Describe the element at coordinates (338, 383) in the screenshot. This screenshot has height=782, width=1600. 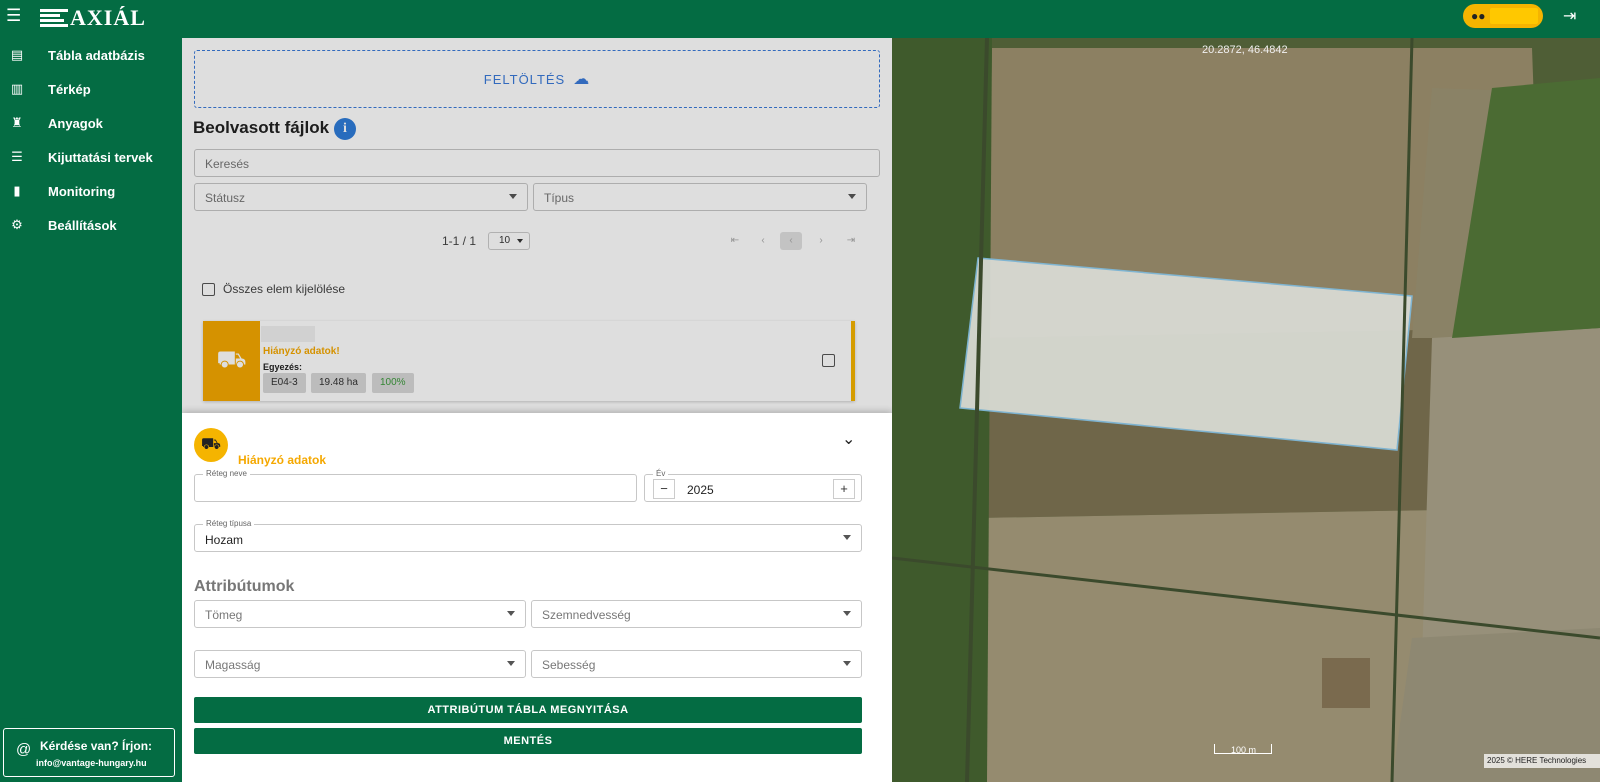
I see `area-chip: 19.48 ha` at that location.